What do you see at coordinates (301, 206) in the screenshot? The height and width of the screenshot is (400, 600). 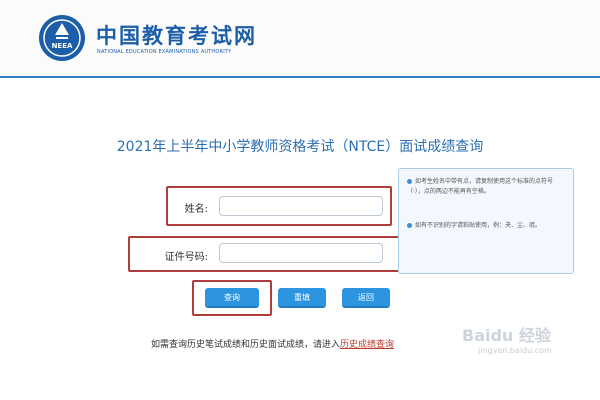 I see `name-input` at bounding box center [301, 206].